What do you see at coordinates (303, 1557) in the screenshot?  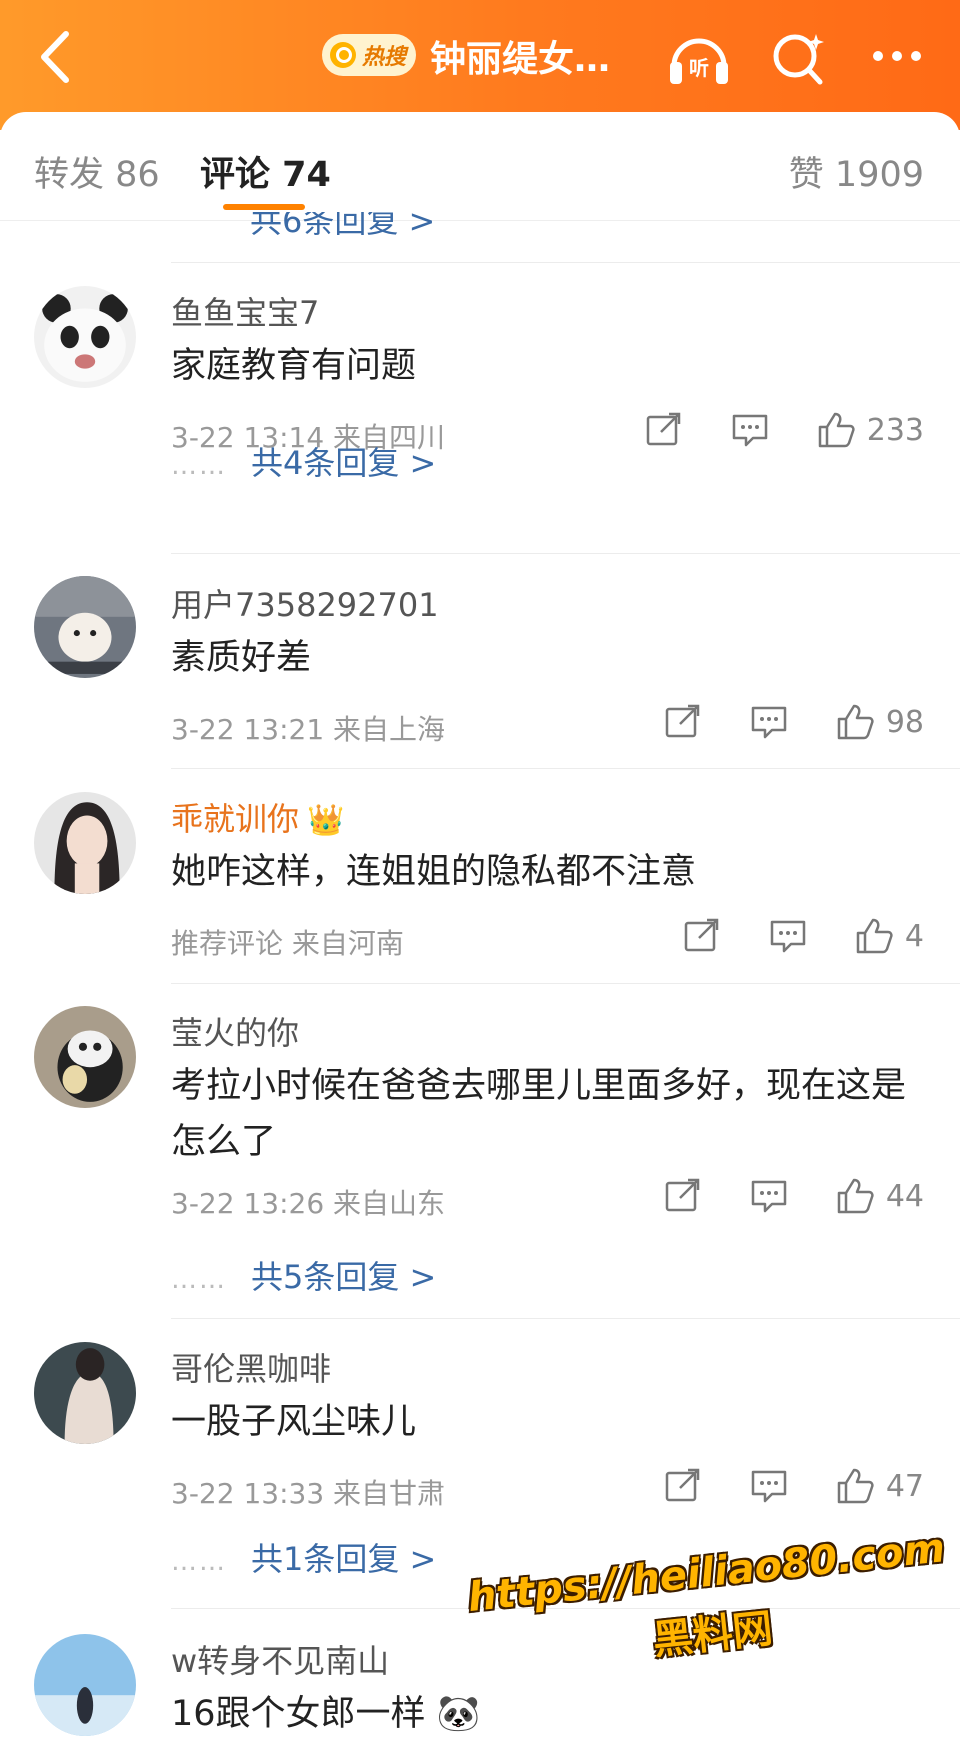 I see `view-replies-link: …… 共1条回复 >` at bounding box center [303, 1557].